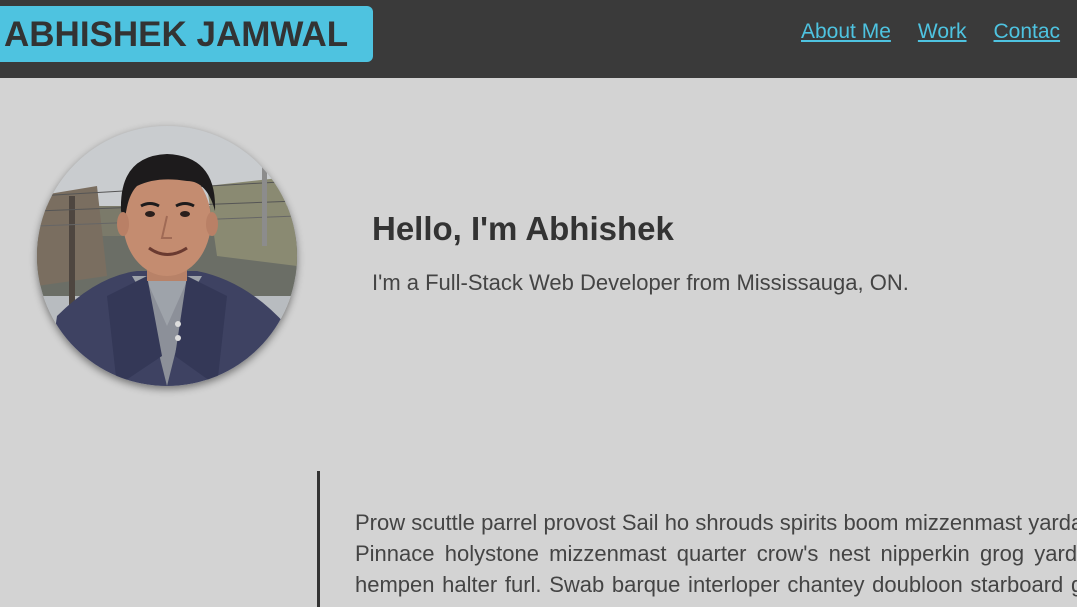 This screenshot has height=607, width=1077. I want to click on hero-greeting: Hello, I'm Abhishek, so click(523, 228).